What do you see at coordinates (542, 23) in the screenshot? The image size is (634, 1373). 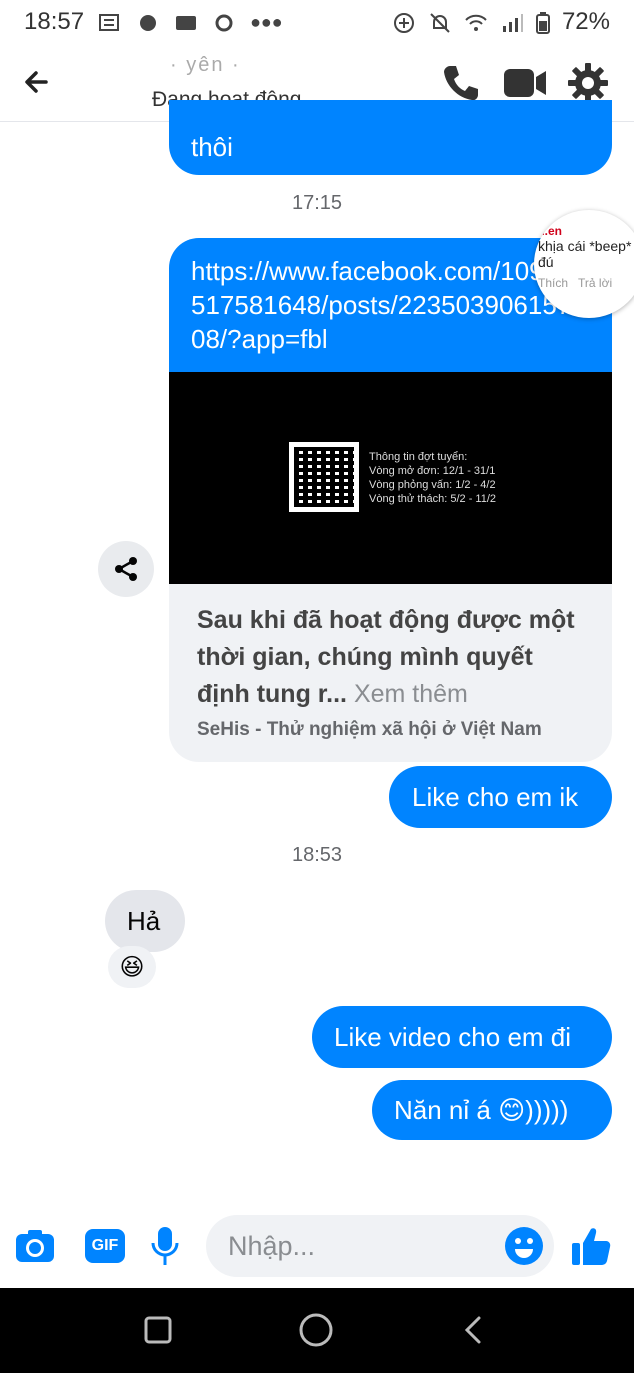 I see `battery-icon` at bounding box center [542, 23].